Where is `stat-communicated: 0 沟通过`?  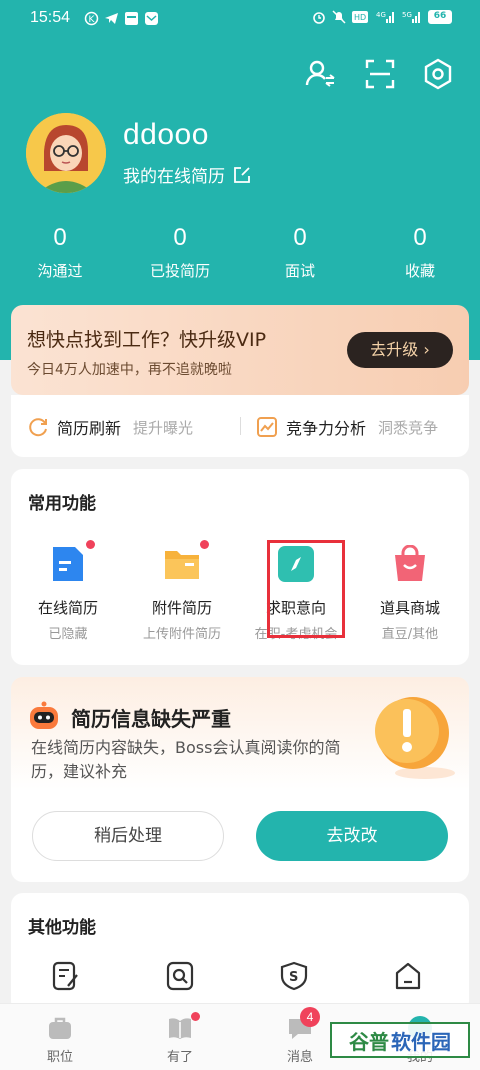
stat-communicated: 0 沟通过 is located at coordinates (60, 252).